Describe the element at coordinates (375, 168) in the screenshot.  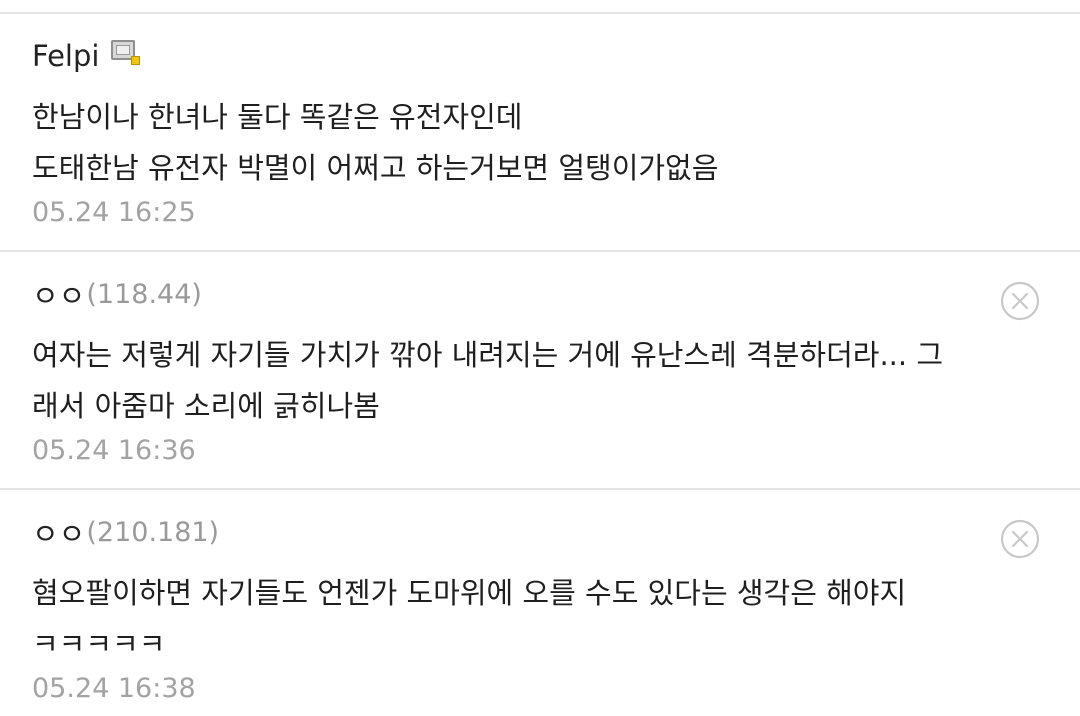
I see `comment-line: 도태한남 유전자 박멸이 어쩌고 하는거보면 얼탱이가없음` at that location.